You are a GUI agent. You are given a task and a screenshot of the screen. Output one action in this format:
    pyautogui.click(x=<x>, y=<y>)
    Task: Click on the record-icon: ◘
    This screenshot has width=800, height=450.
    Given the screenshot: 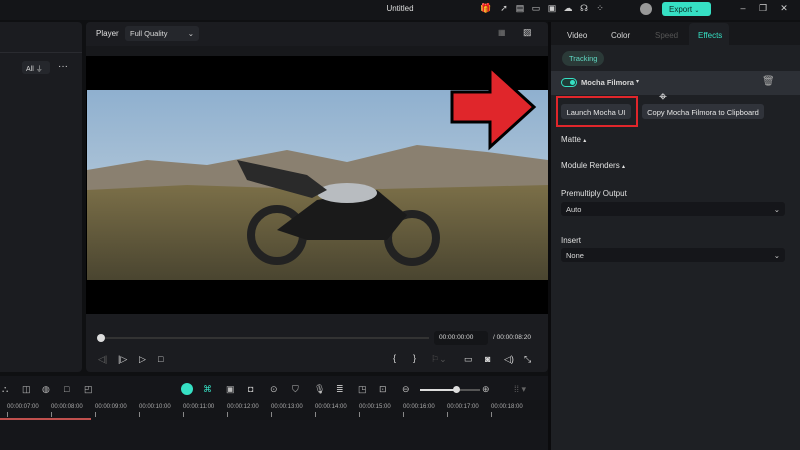 What is the action you would take?
    pyautogui.click(x=250, y=389)
    